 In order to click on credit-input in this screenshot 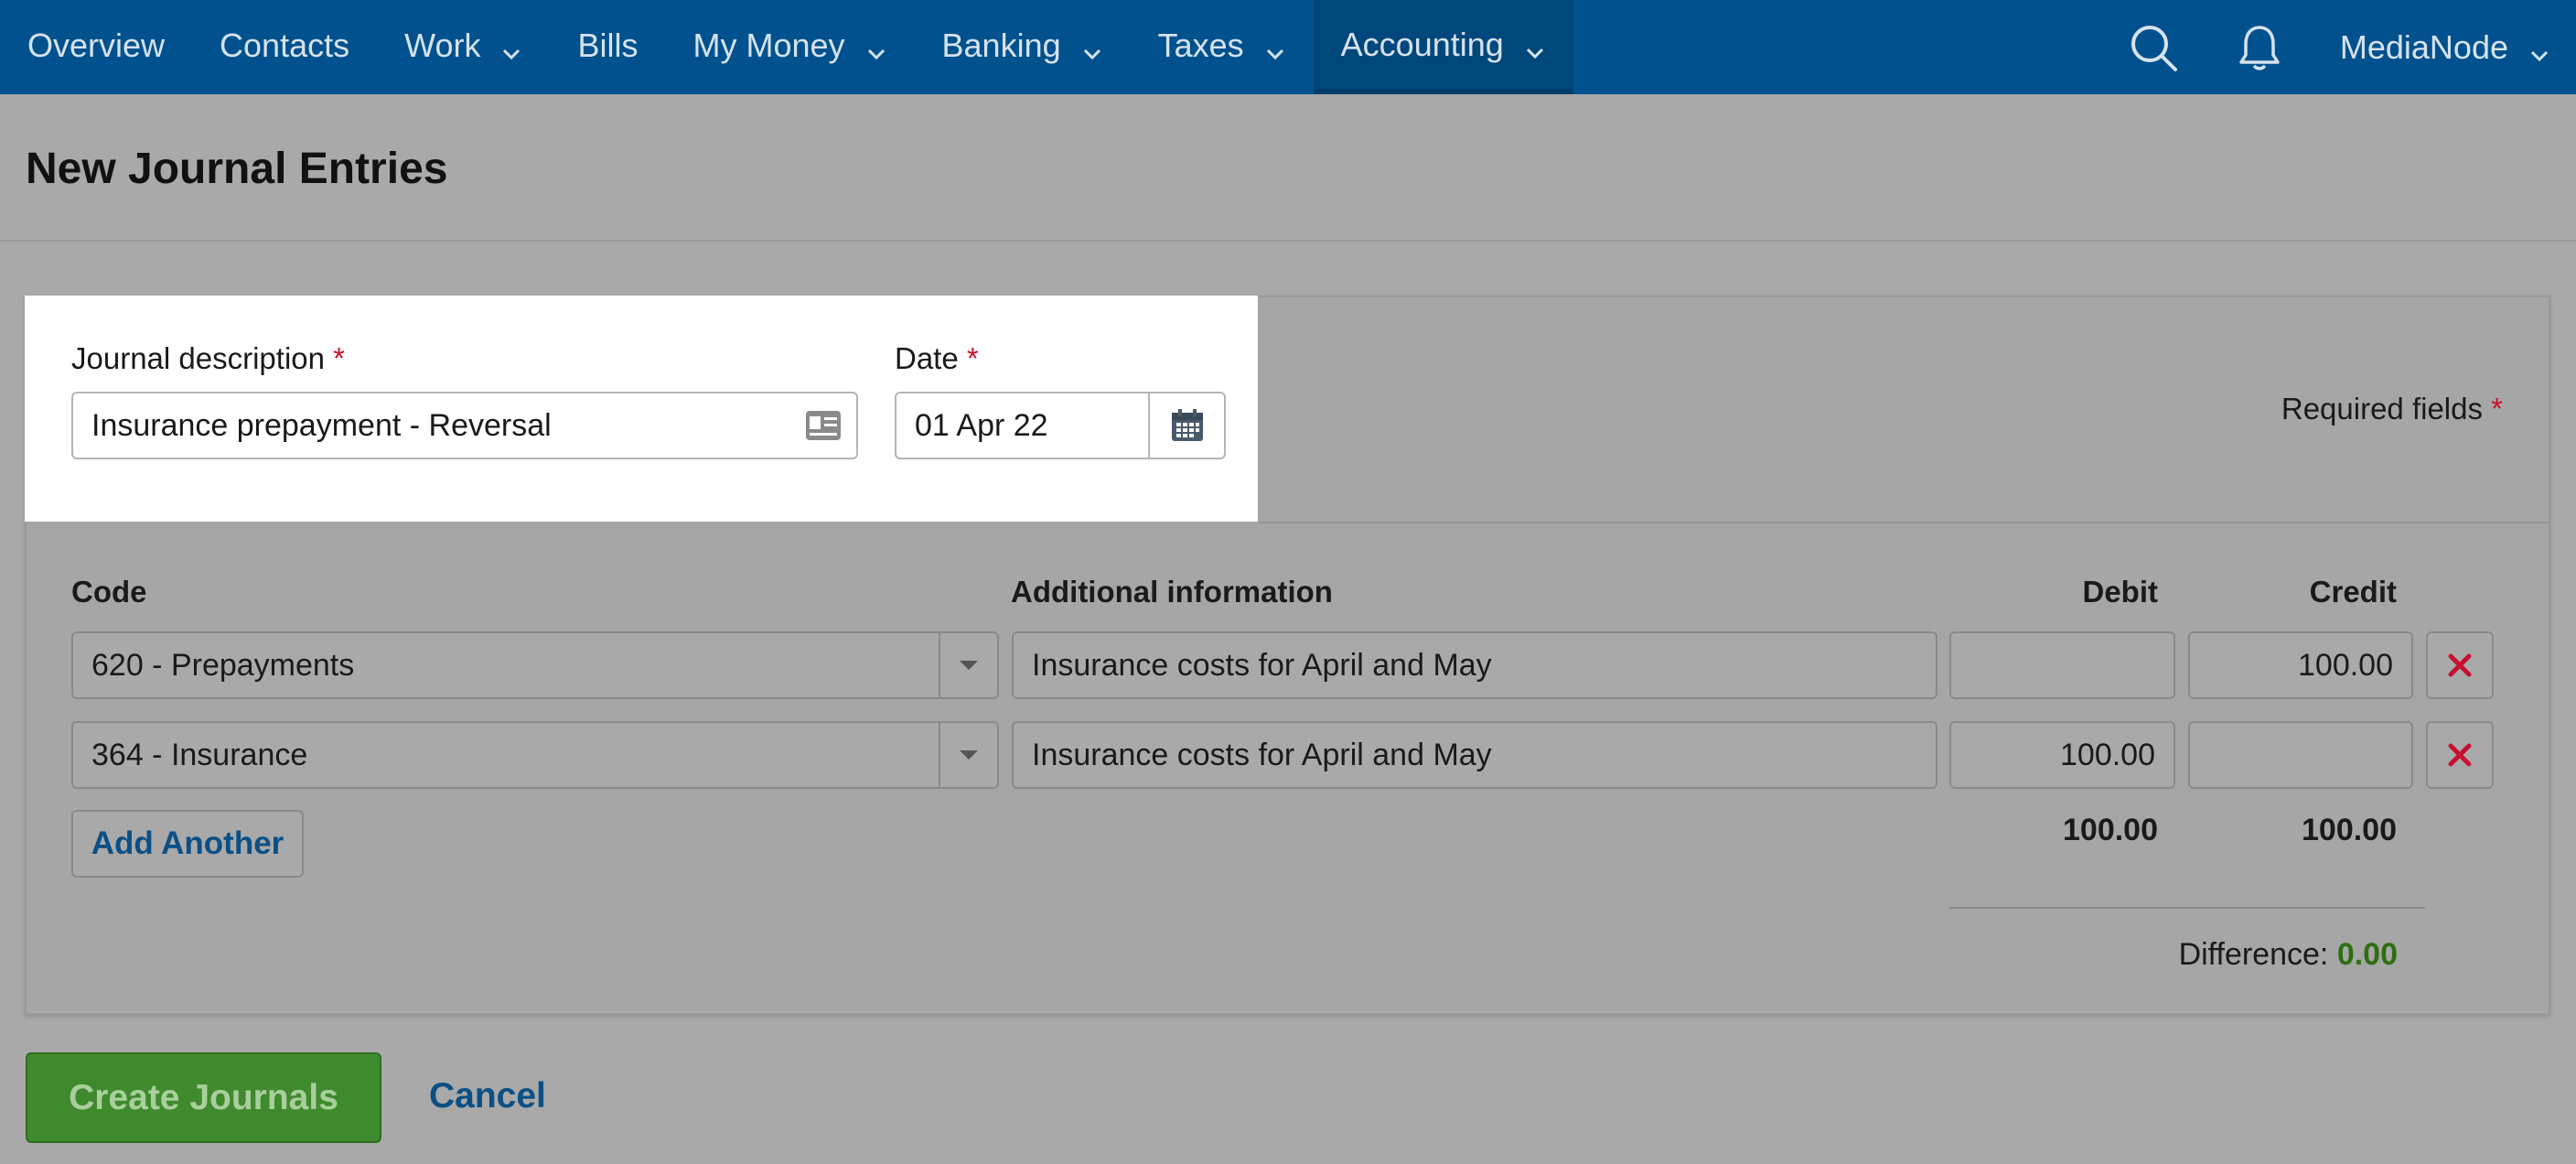, I will do `click(2300, 755)`.